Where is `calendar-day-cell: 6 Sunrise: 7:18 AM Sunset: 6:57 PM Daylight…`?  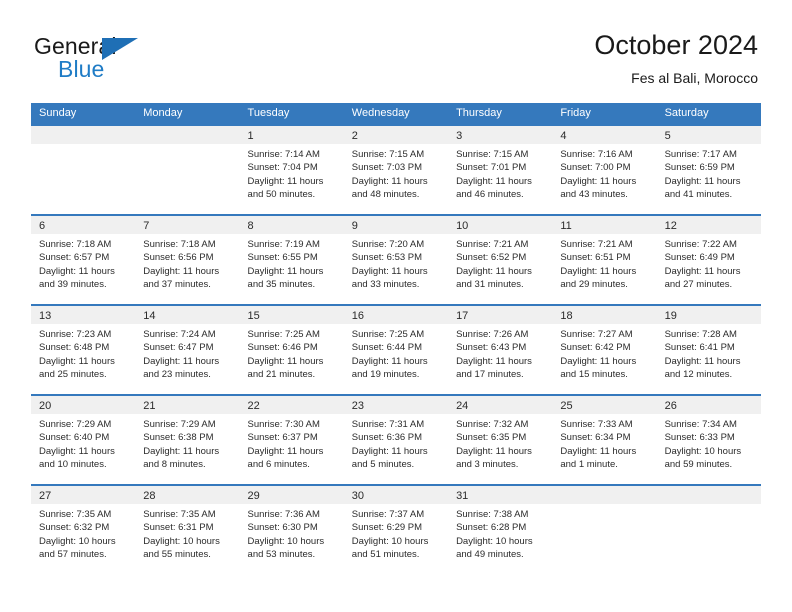 calendar-day-cell: 6 Sunrise: 7:18 AM Sunset: 6:57 PM Daylight… is located at coordinates (83, 260).